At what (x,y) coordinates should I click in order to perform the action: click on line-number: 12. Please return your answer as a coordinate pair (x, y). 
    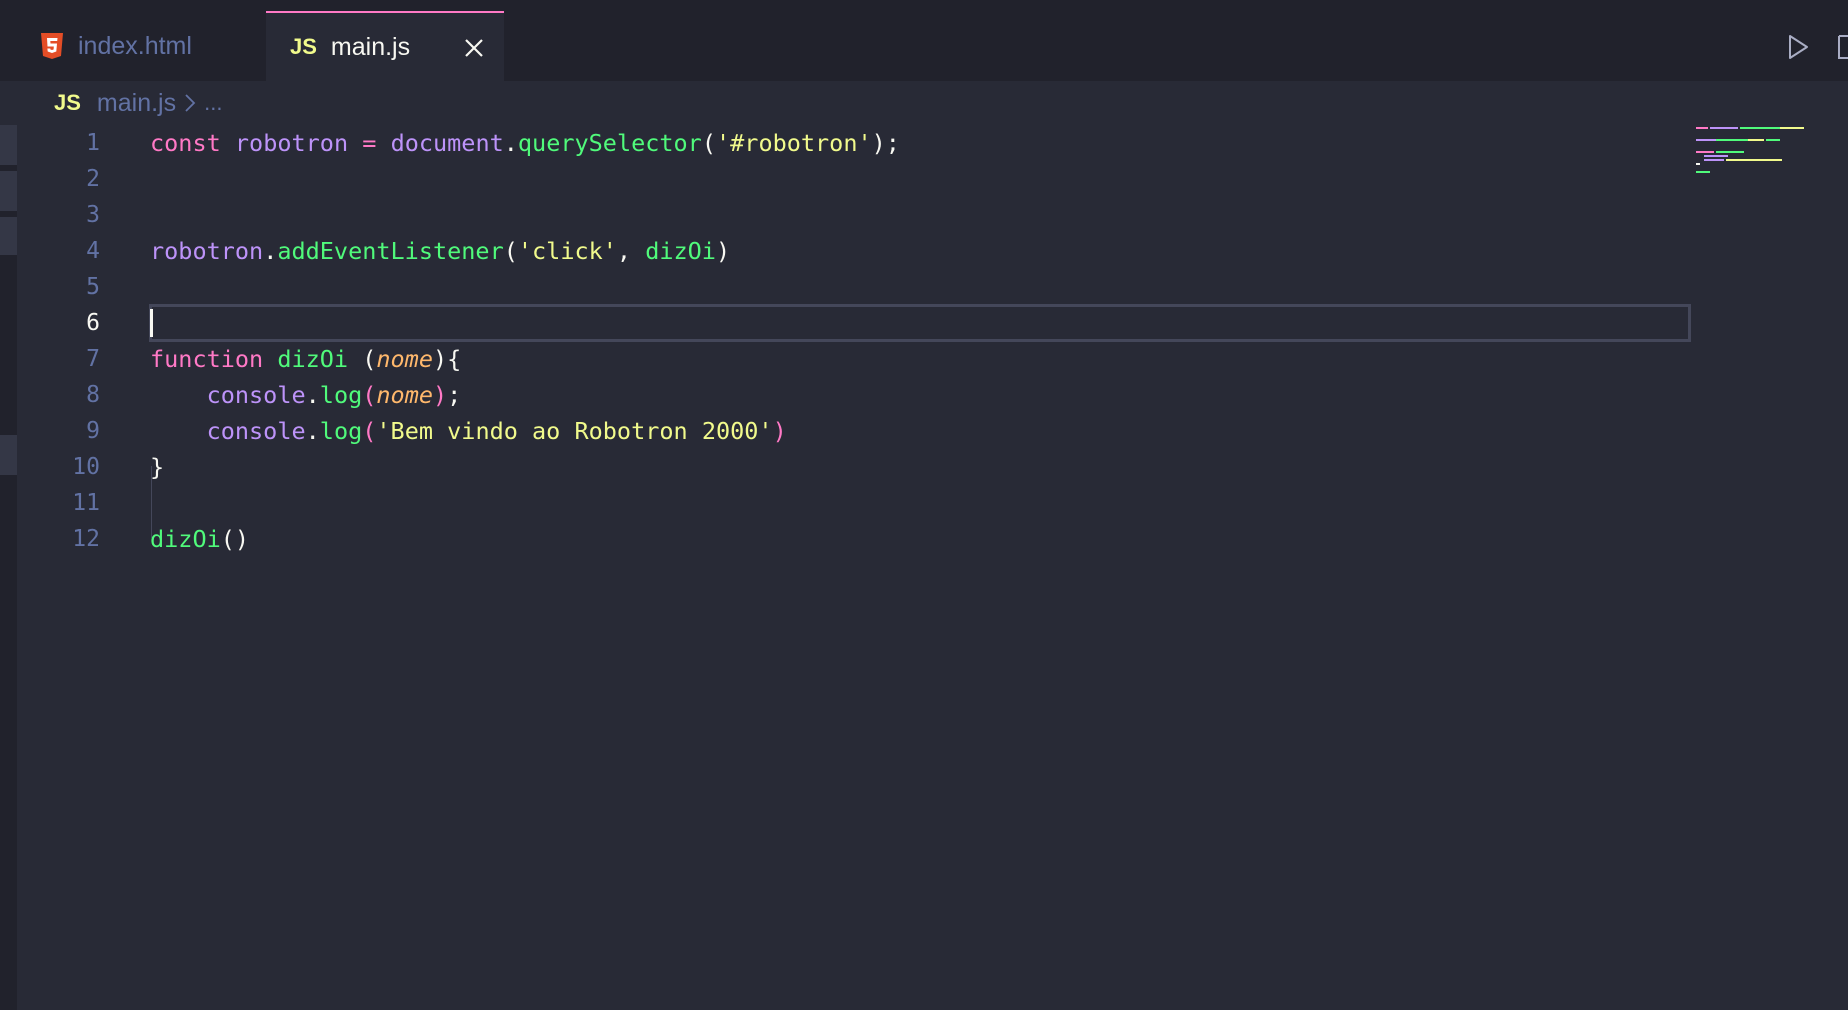
    Looking at the image, I should click on (86, 539).